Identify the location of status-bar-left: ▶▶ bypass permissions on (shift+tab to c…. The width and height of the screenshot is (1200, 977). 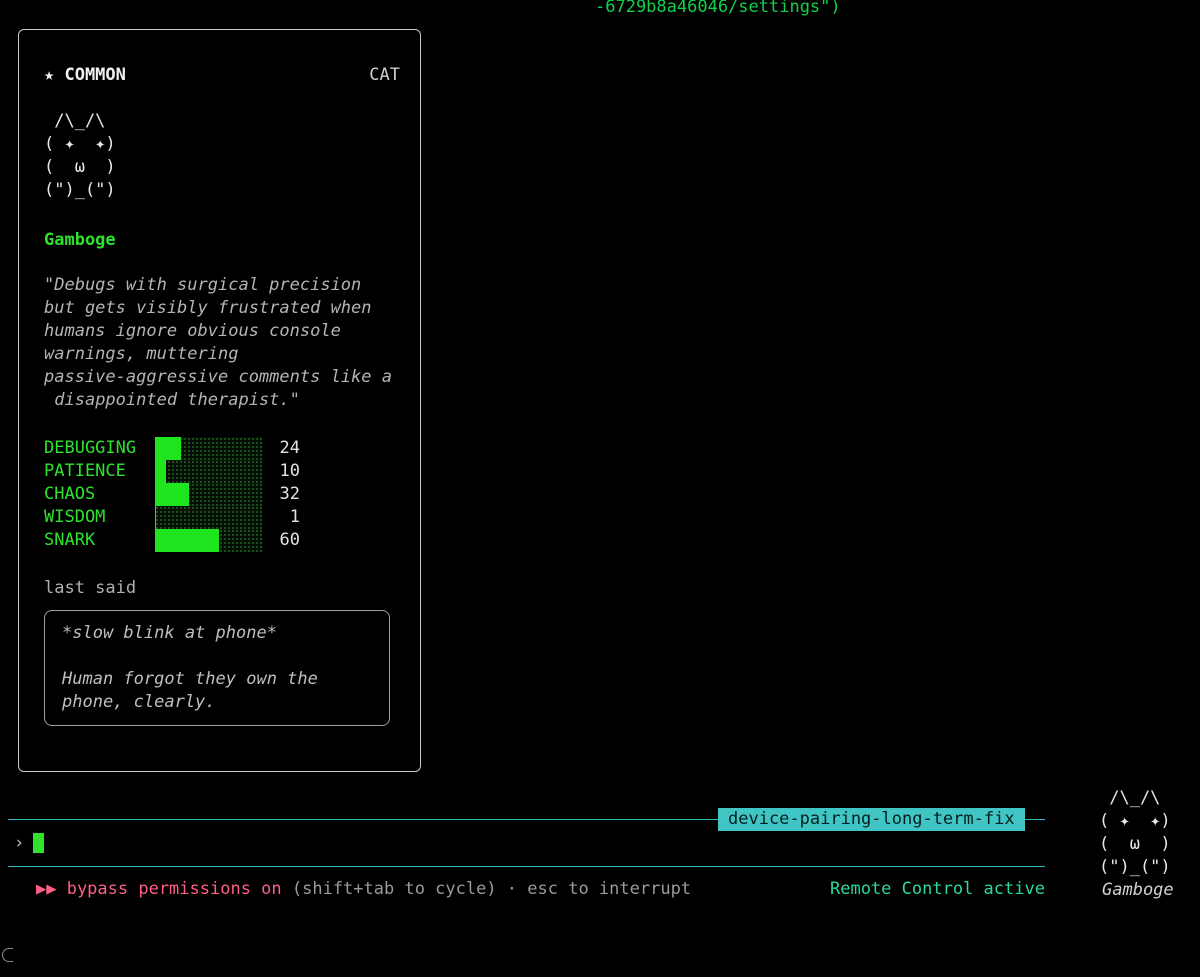
(363, 889).